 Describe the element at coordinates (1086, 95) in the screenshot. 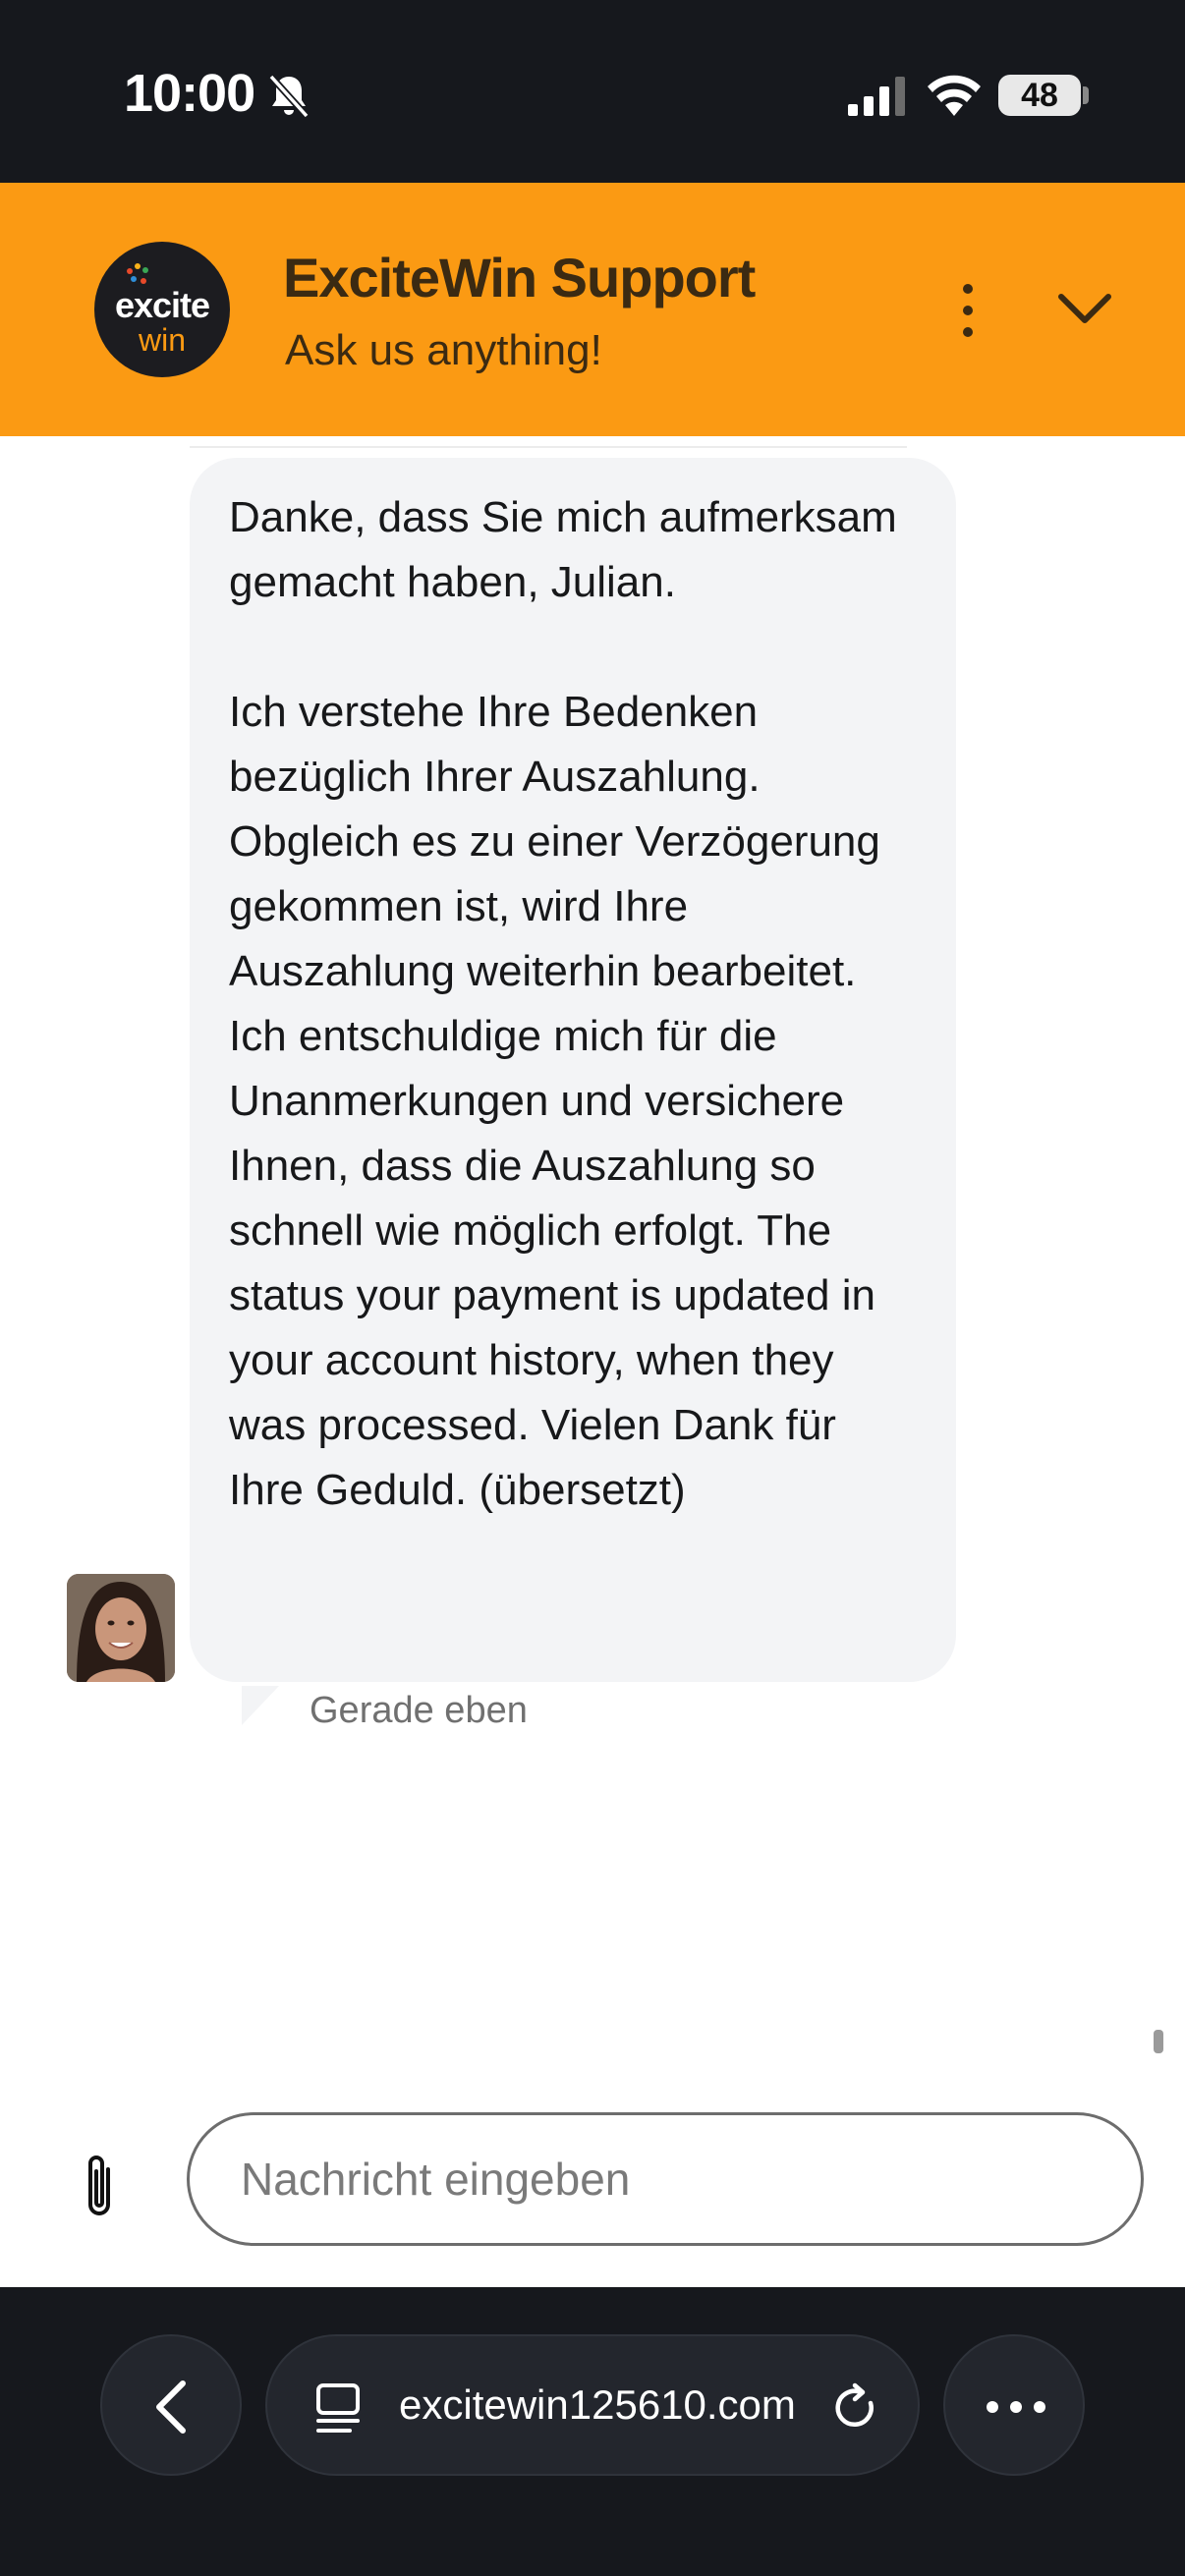

I see `battery-cap` at that location.